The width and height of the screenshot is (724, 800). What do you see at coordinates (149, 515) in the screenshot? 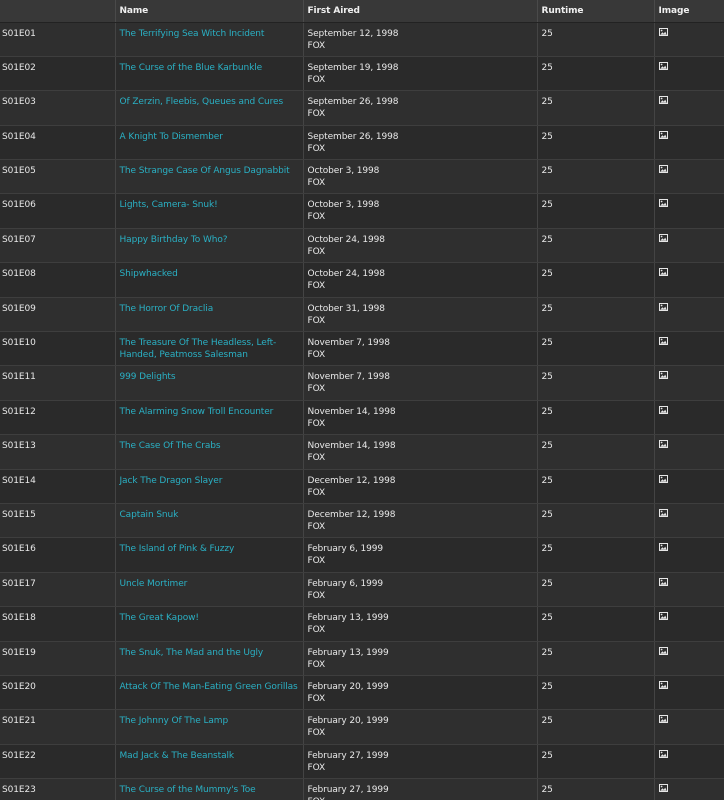
I see `episode-name-link: Captain Snuk` at bounding box center [149, 515].